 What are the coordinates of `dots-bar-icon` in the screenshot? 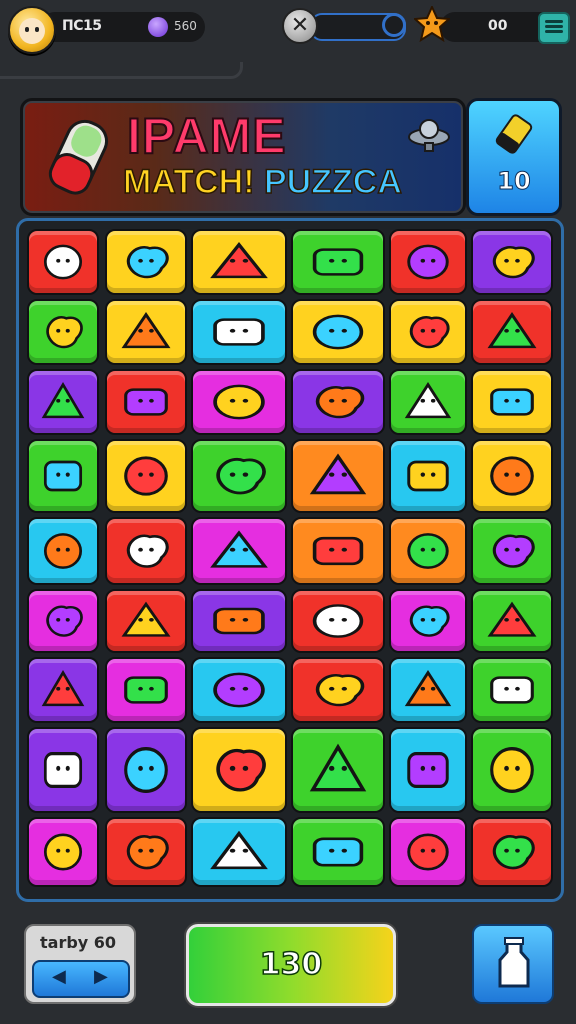 It's located at (512, 619).